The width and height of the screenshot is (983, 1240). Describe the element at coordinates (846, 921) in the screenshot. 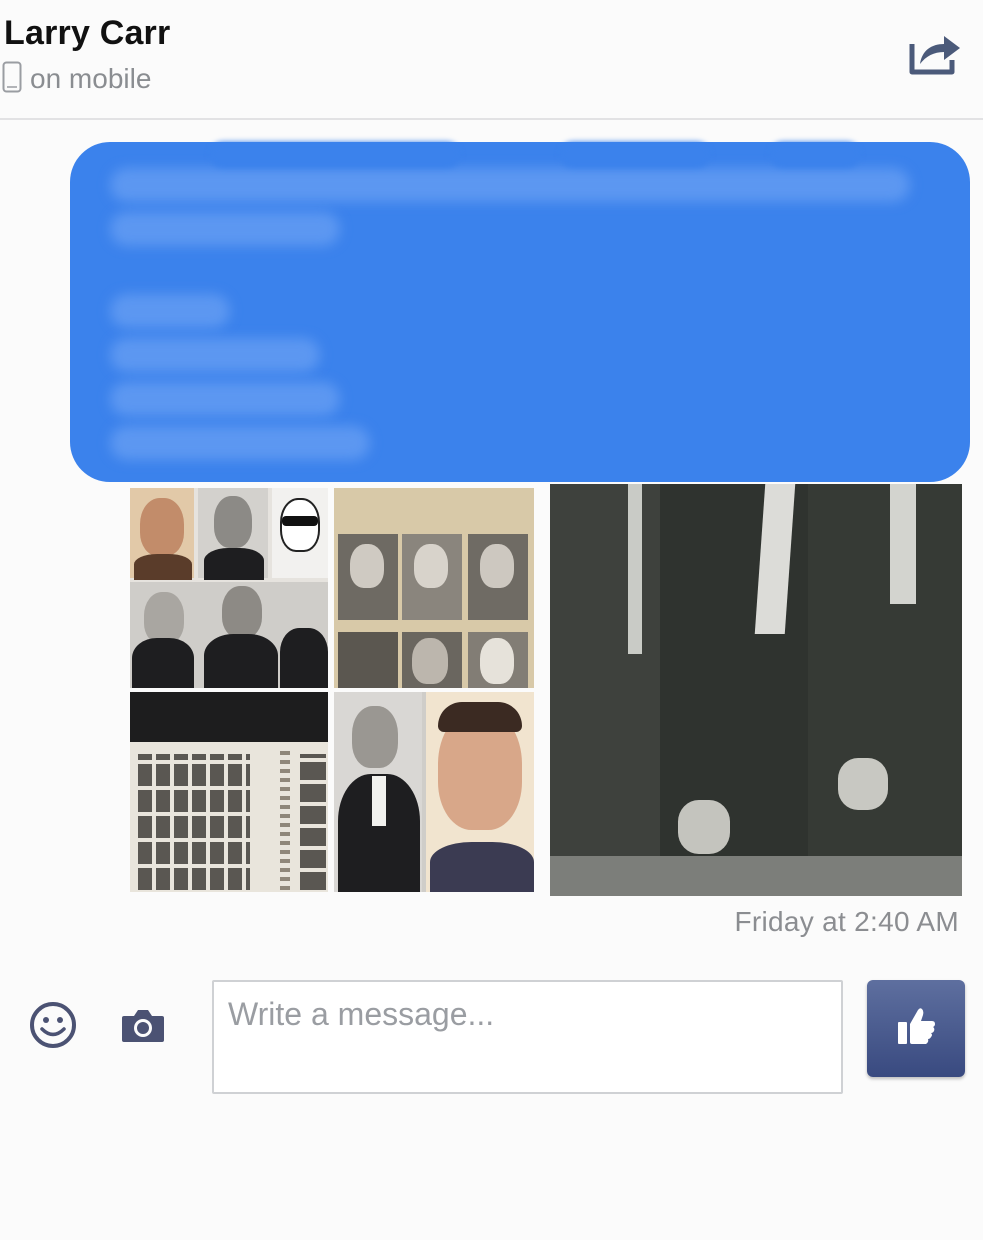

I see `message-timestamp: Friday at 2:40 AM` at that location.